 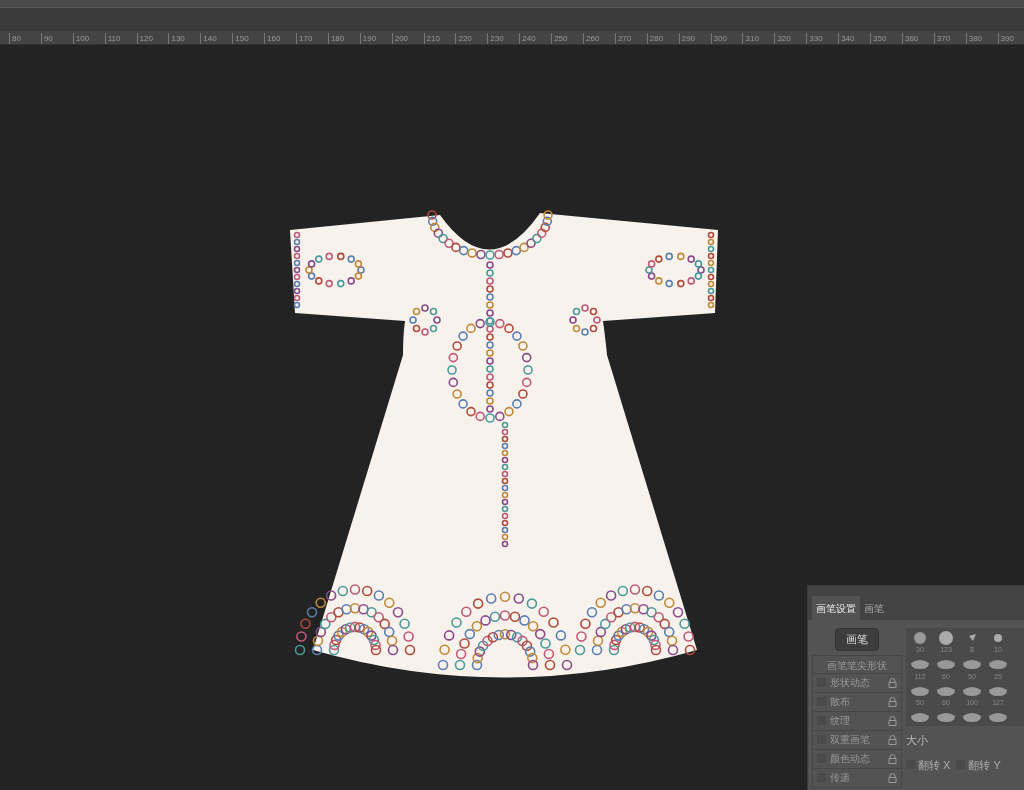 What do you see at coordinates (790, 38) in the screenshot?
I see `ruler-label: 320` at bounding box center [790, 38].